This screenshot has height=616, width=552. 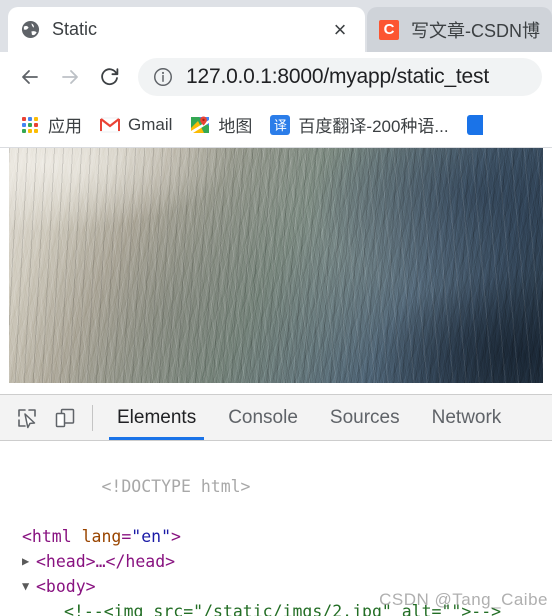 What do you see at coordinates (25, 586) in the screenshot?
I see `chevron-down-icon: ▼` at bounding box center [25, 586].